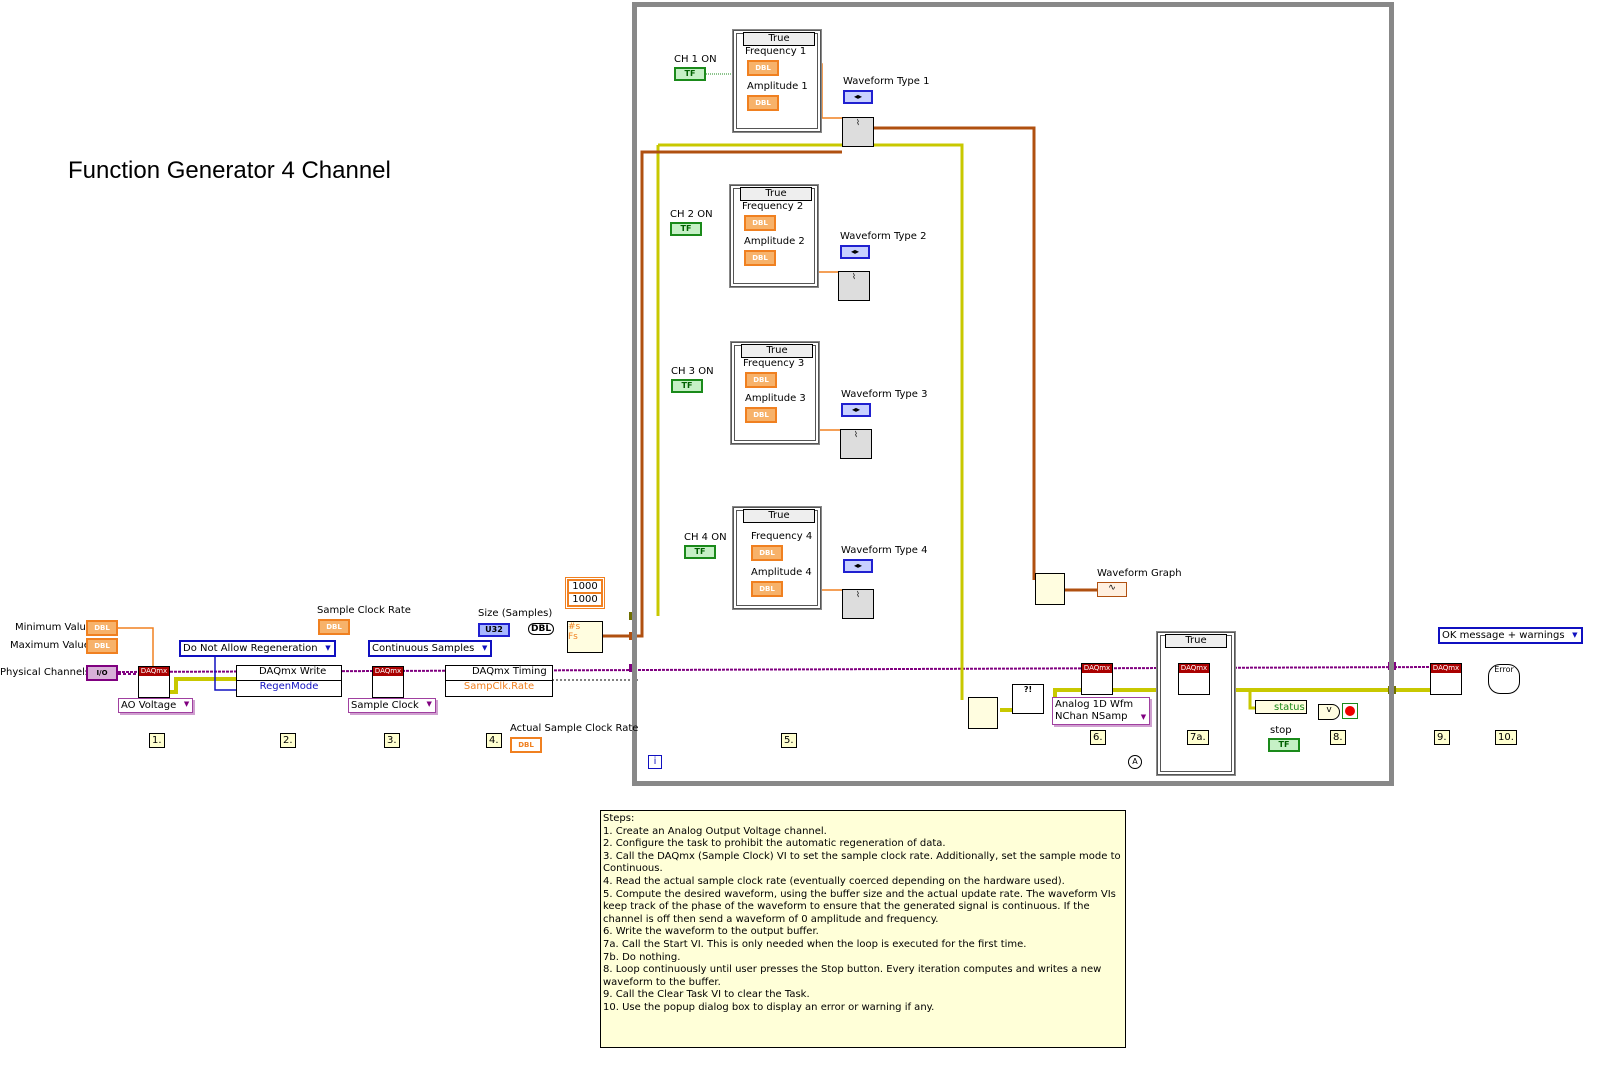  Describe the element at coordinates (1050, 589) in the screenshot. I see `build-array-waveforms` at that location.